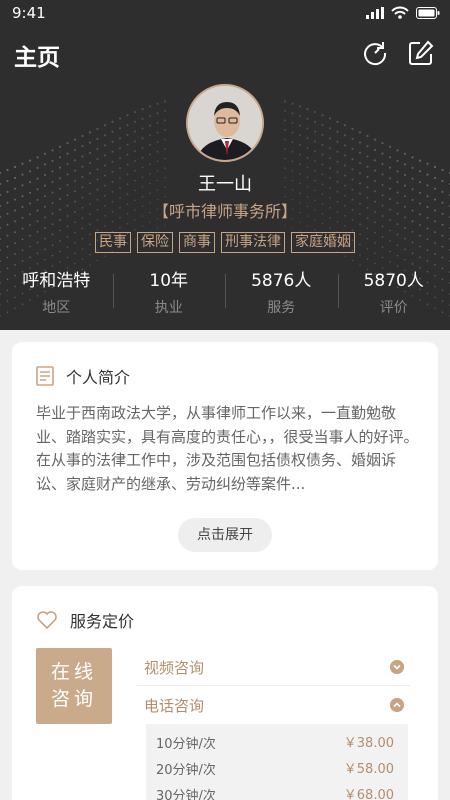 The height and width of the screenshot is (800, 450). Describe the element at coordinates (47, 620) in the screenshot. I see `heart-icon` at that location.